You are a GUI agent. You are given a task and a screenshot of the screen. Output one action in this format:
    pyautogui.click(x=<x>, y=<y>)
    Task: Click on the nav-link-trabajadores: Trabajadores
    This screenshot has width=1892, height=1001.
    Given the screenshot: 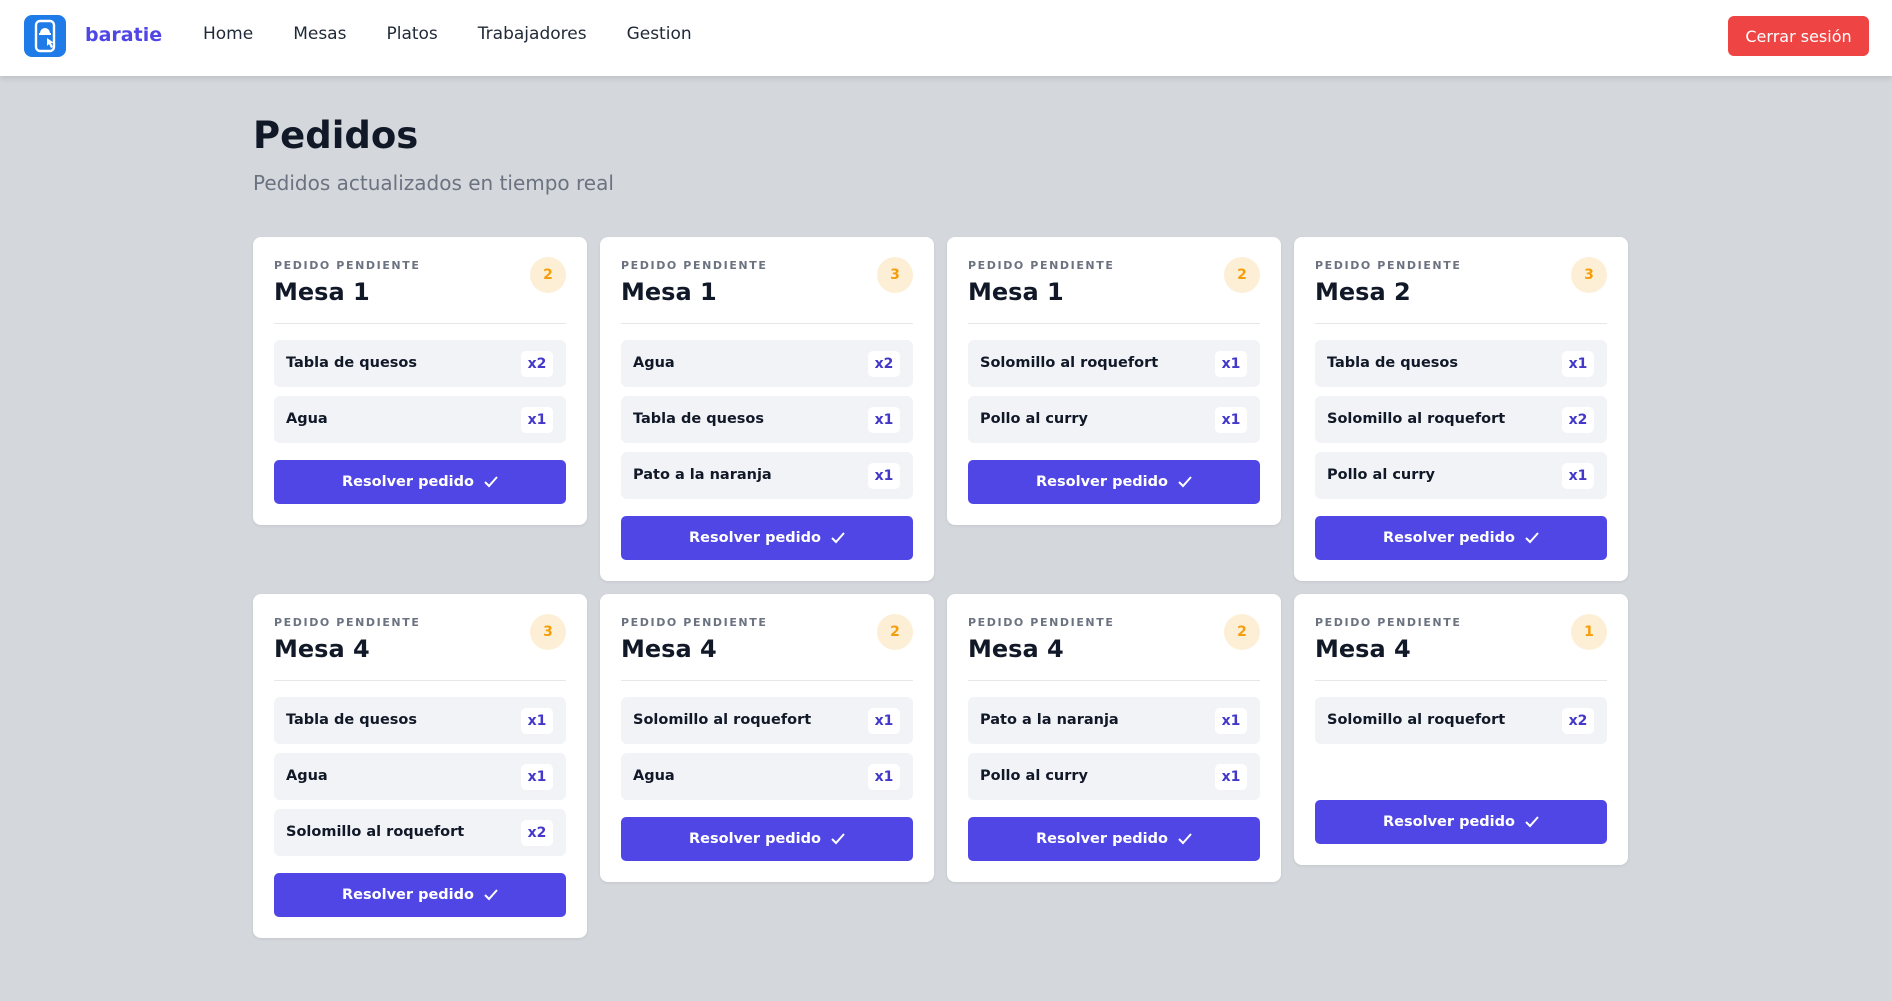 What is the action you would take?
    pyautogui.click(x=532, y=34)
    